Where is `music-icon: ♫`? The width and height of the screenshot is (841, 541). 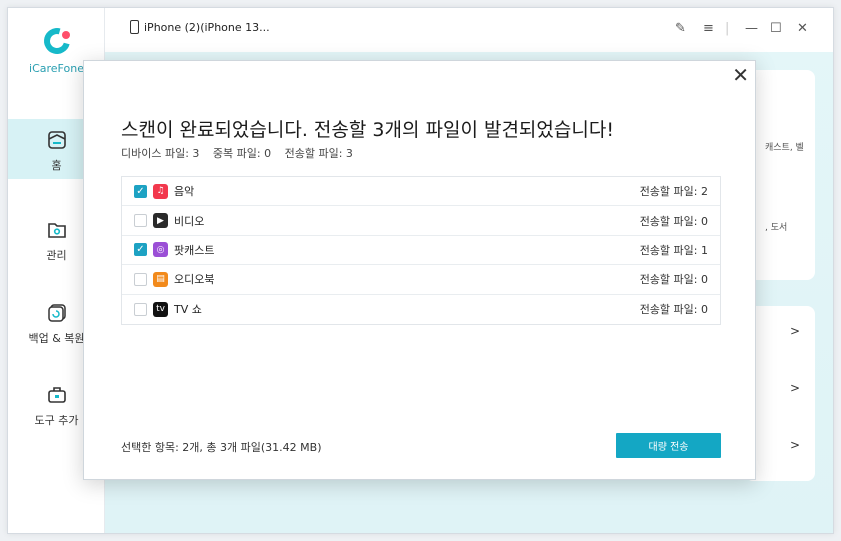 music-icon: ♫ is located at coordinates (160, 191).